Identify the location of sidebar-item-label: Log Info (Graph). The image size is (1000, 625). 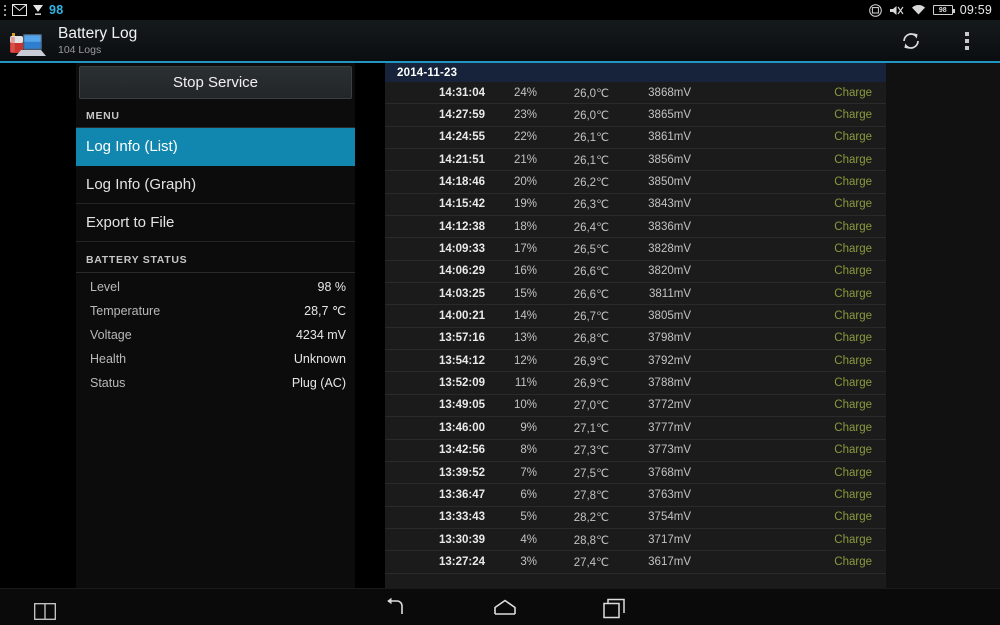
(141, 184).